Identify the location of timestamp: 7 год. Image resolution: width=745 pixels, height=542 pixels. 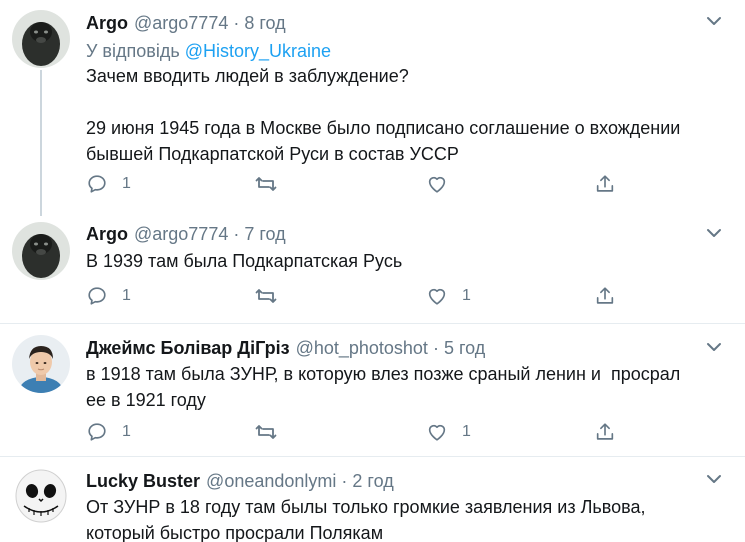
(264, 234).